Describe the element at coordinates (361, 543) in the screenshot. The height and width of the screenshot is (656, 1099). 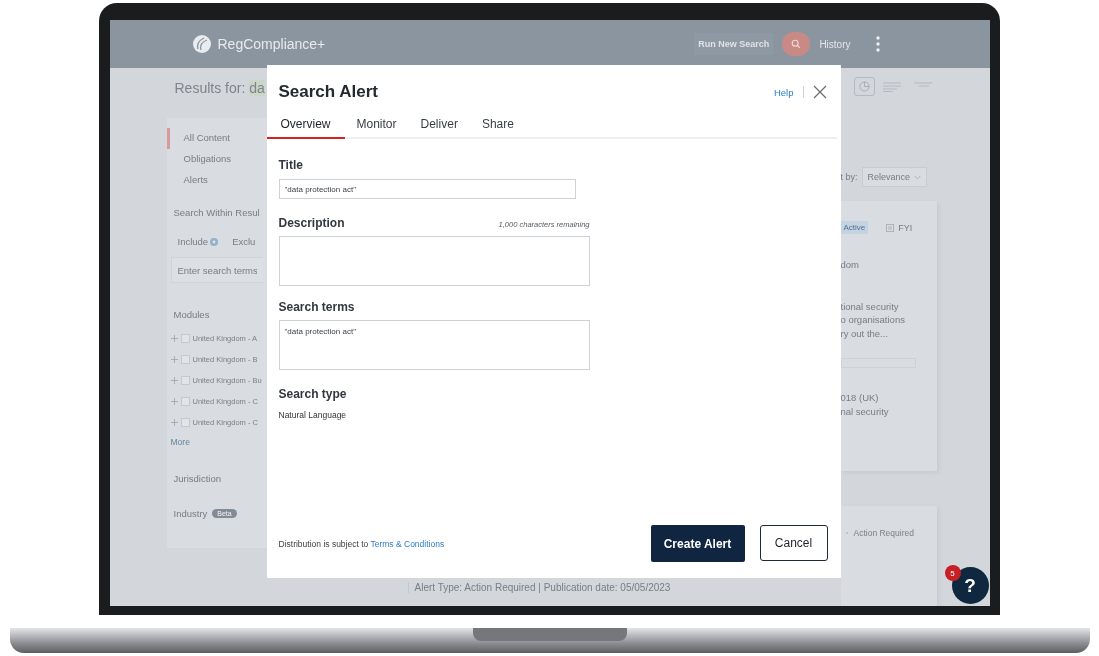
I see `distribution-notice: Distribution is subject to Terms & Conditions` at that location.